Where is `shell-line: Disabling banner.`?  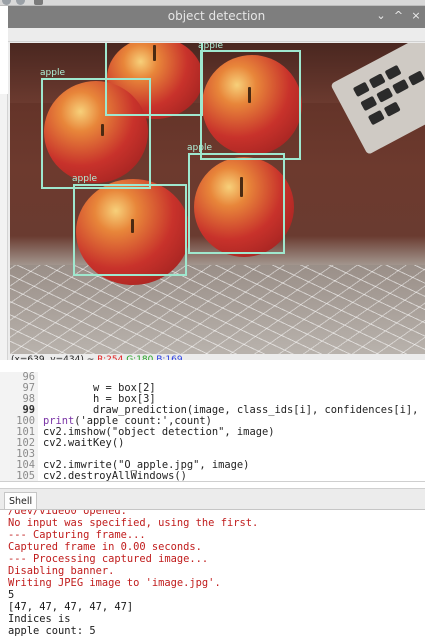 shell-line: Disabling banner. is located at coordinates (61, 571).